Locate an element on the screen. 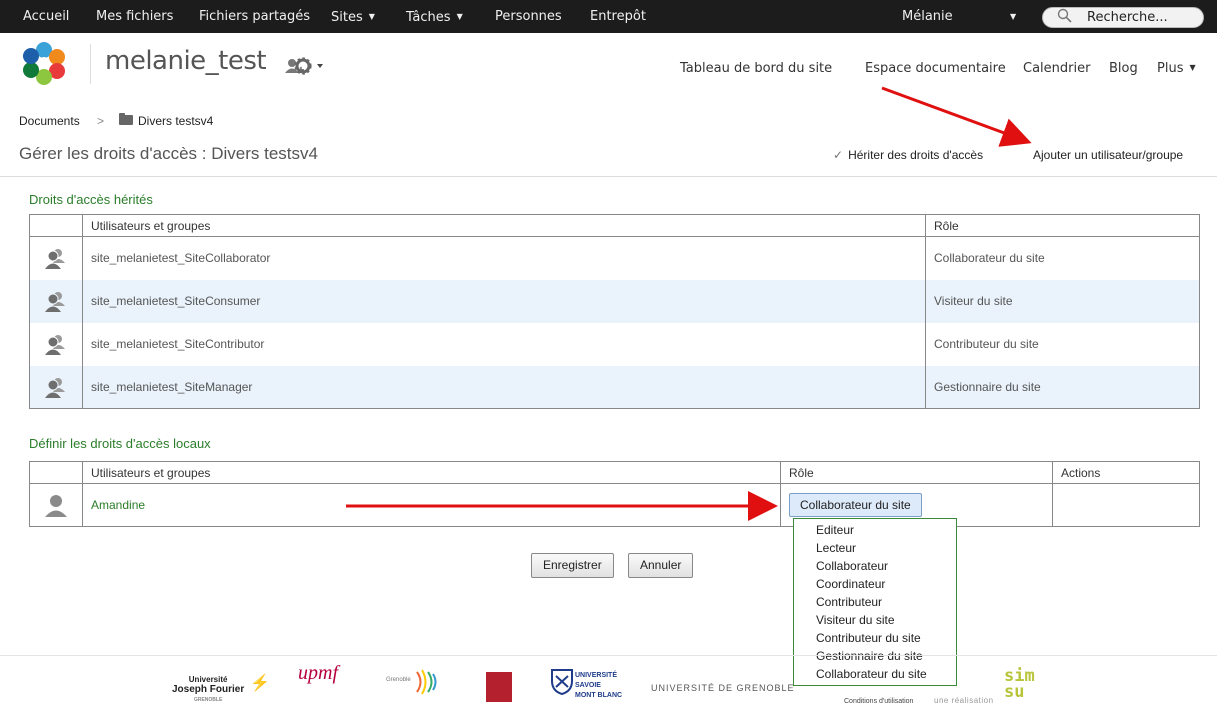 The width and height of the screenshot is (1217, 720). ujf-logo: Université Joseph Fourier GRENOBLE is located at coordinates (208, 690).